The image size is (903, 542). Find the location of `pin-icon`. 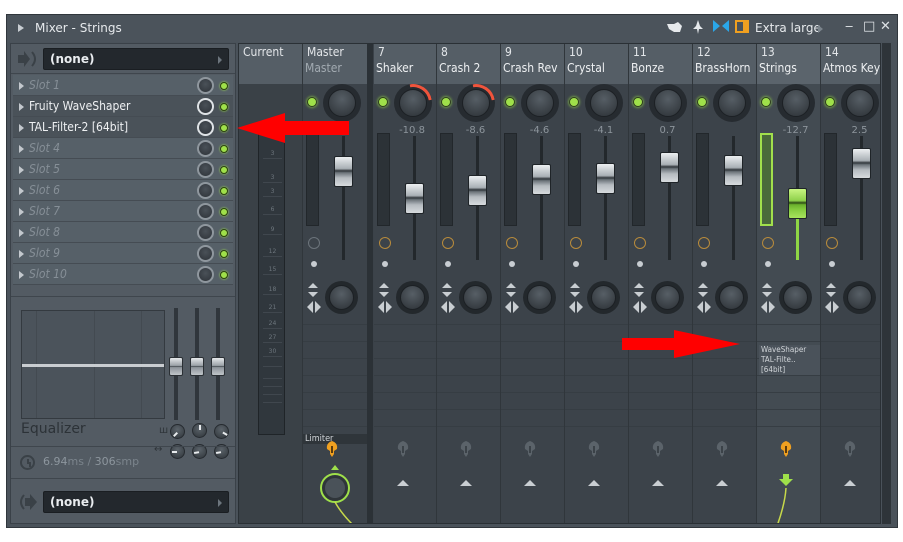

pin-icon is located at coordinates (698, 28).